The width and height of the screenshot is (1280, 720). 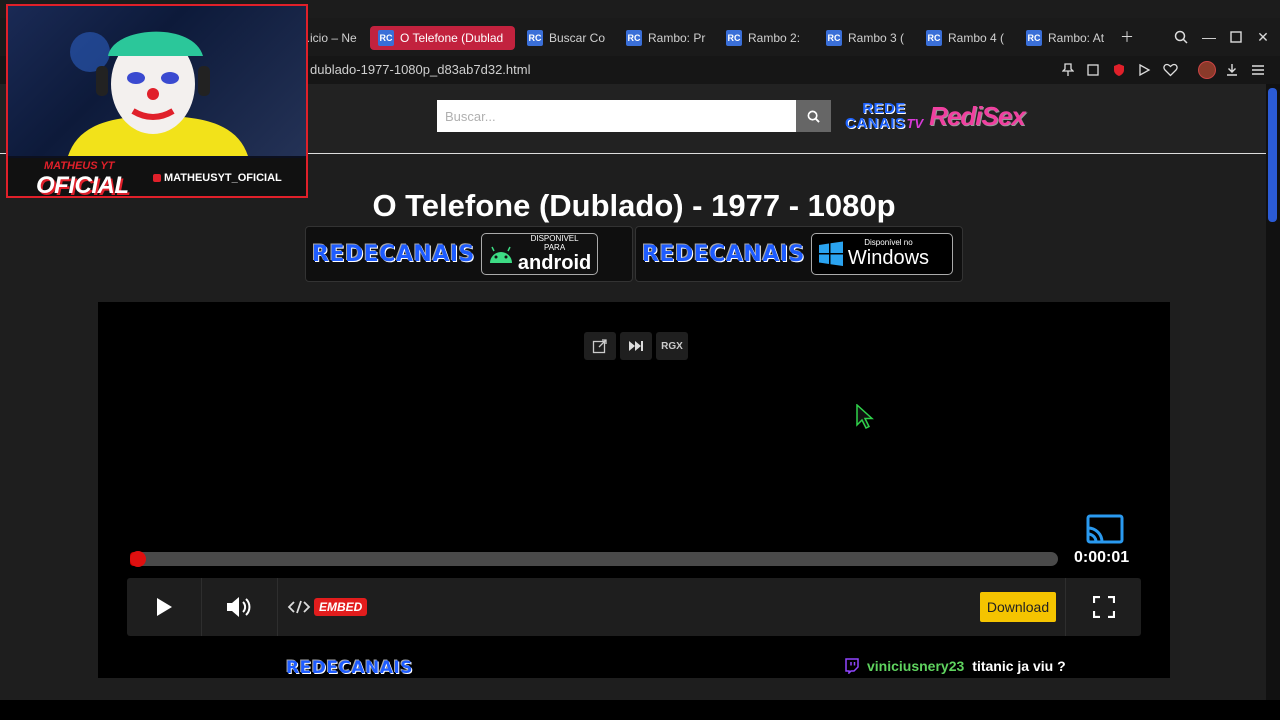 I want to click on instagram-icon, so click(x=157, y=178).